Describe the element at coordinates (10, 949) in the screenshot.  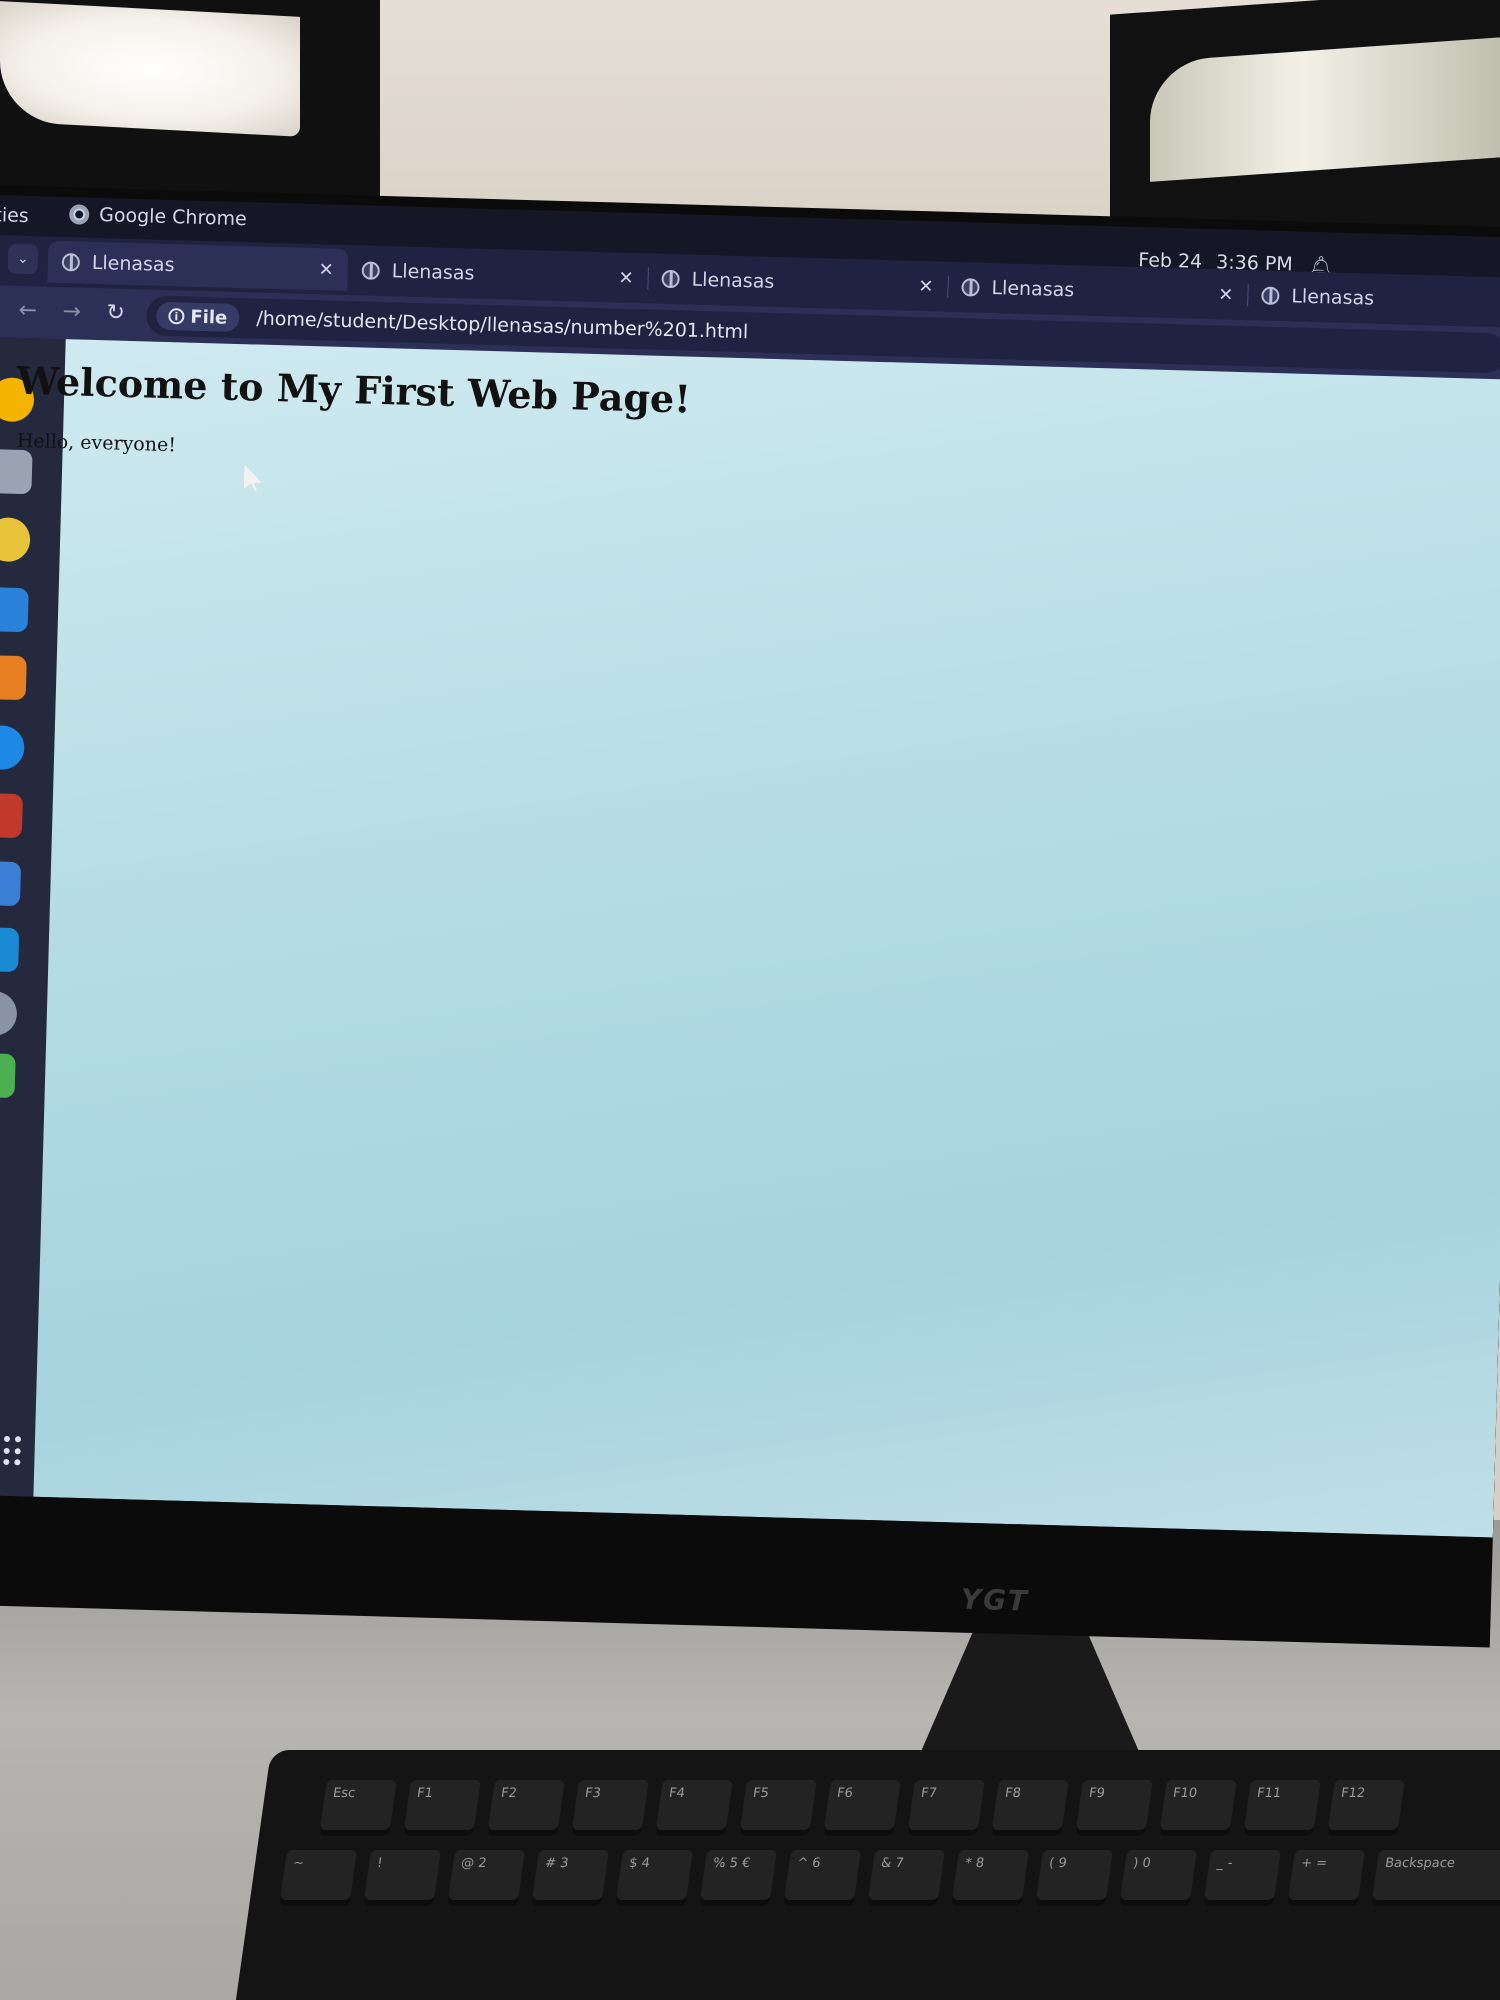
I see `vscode-icon` at that location.